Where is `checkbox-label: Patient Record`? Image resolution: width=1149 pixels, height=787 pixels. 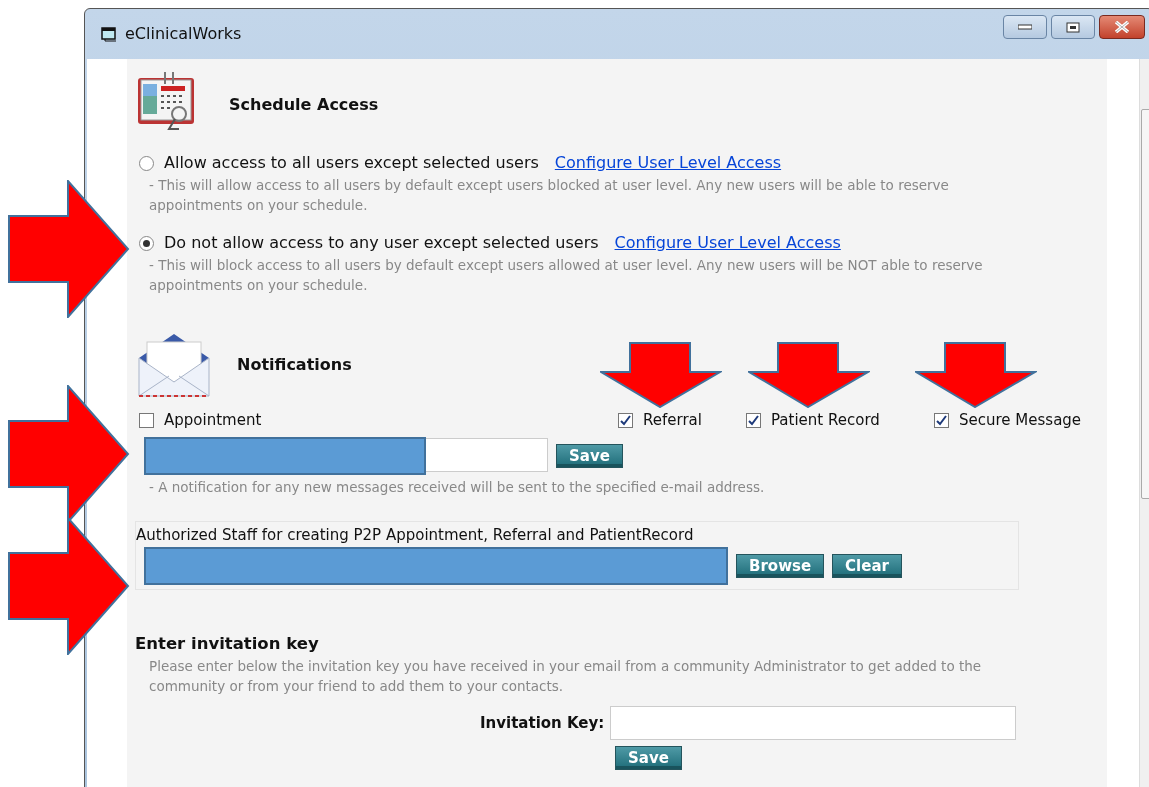 checkbox-label: Patient Record is located at coordinates (825, 420).